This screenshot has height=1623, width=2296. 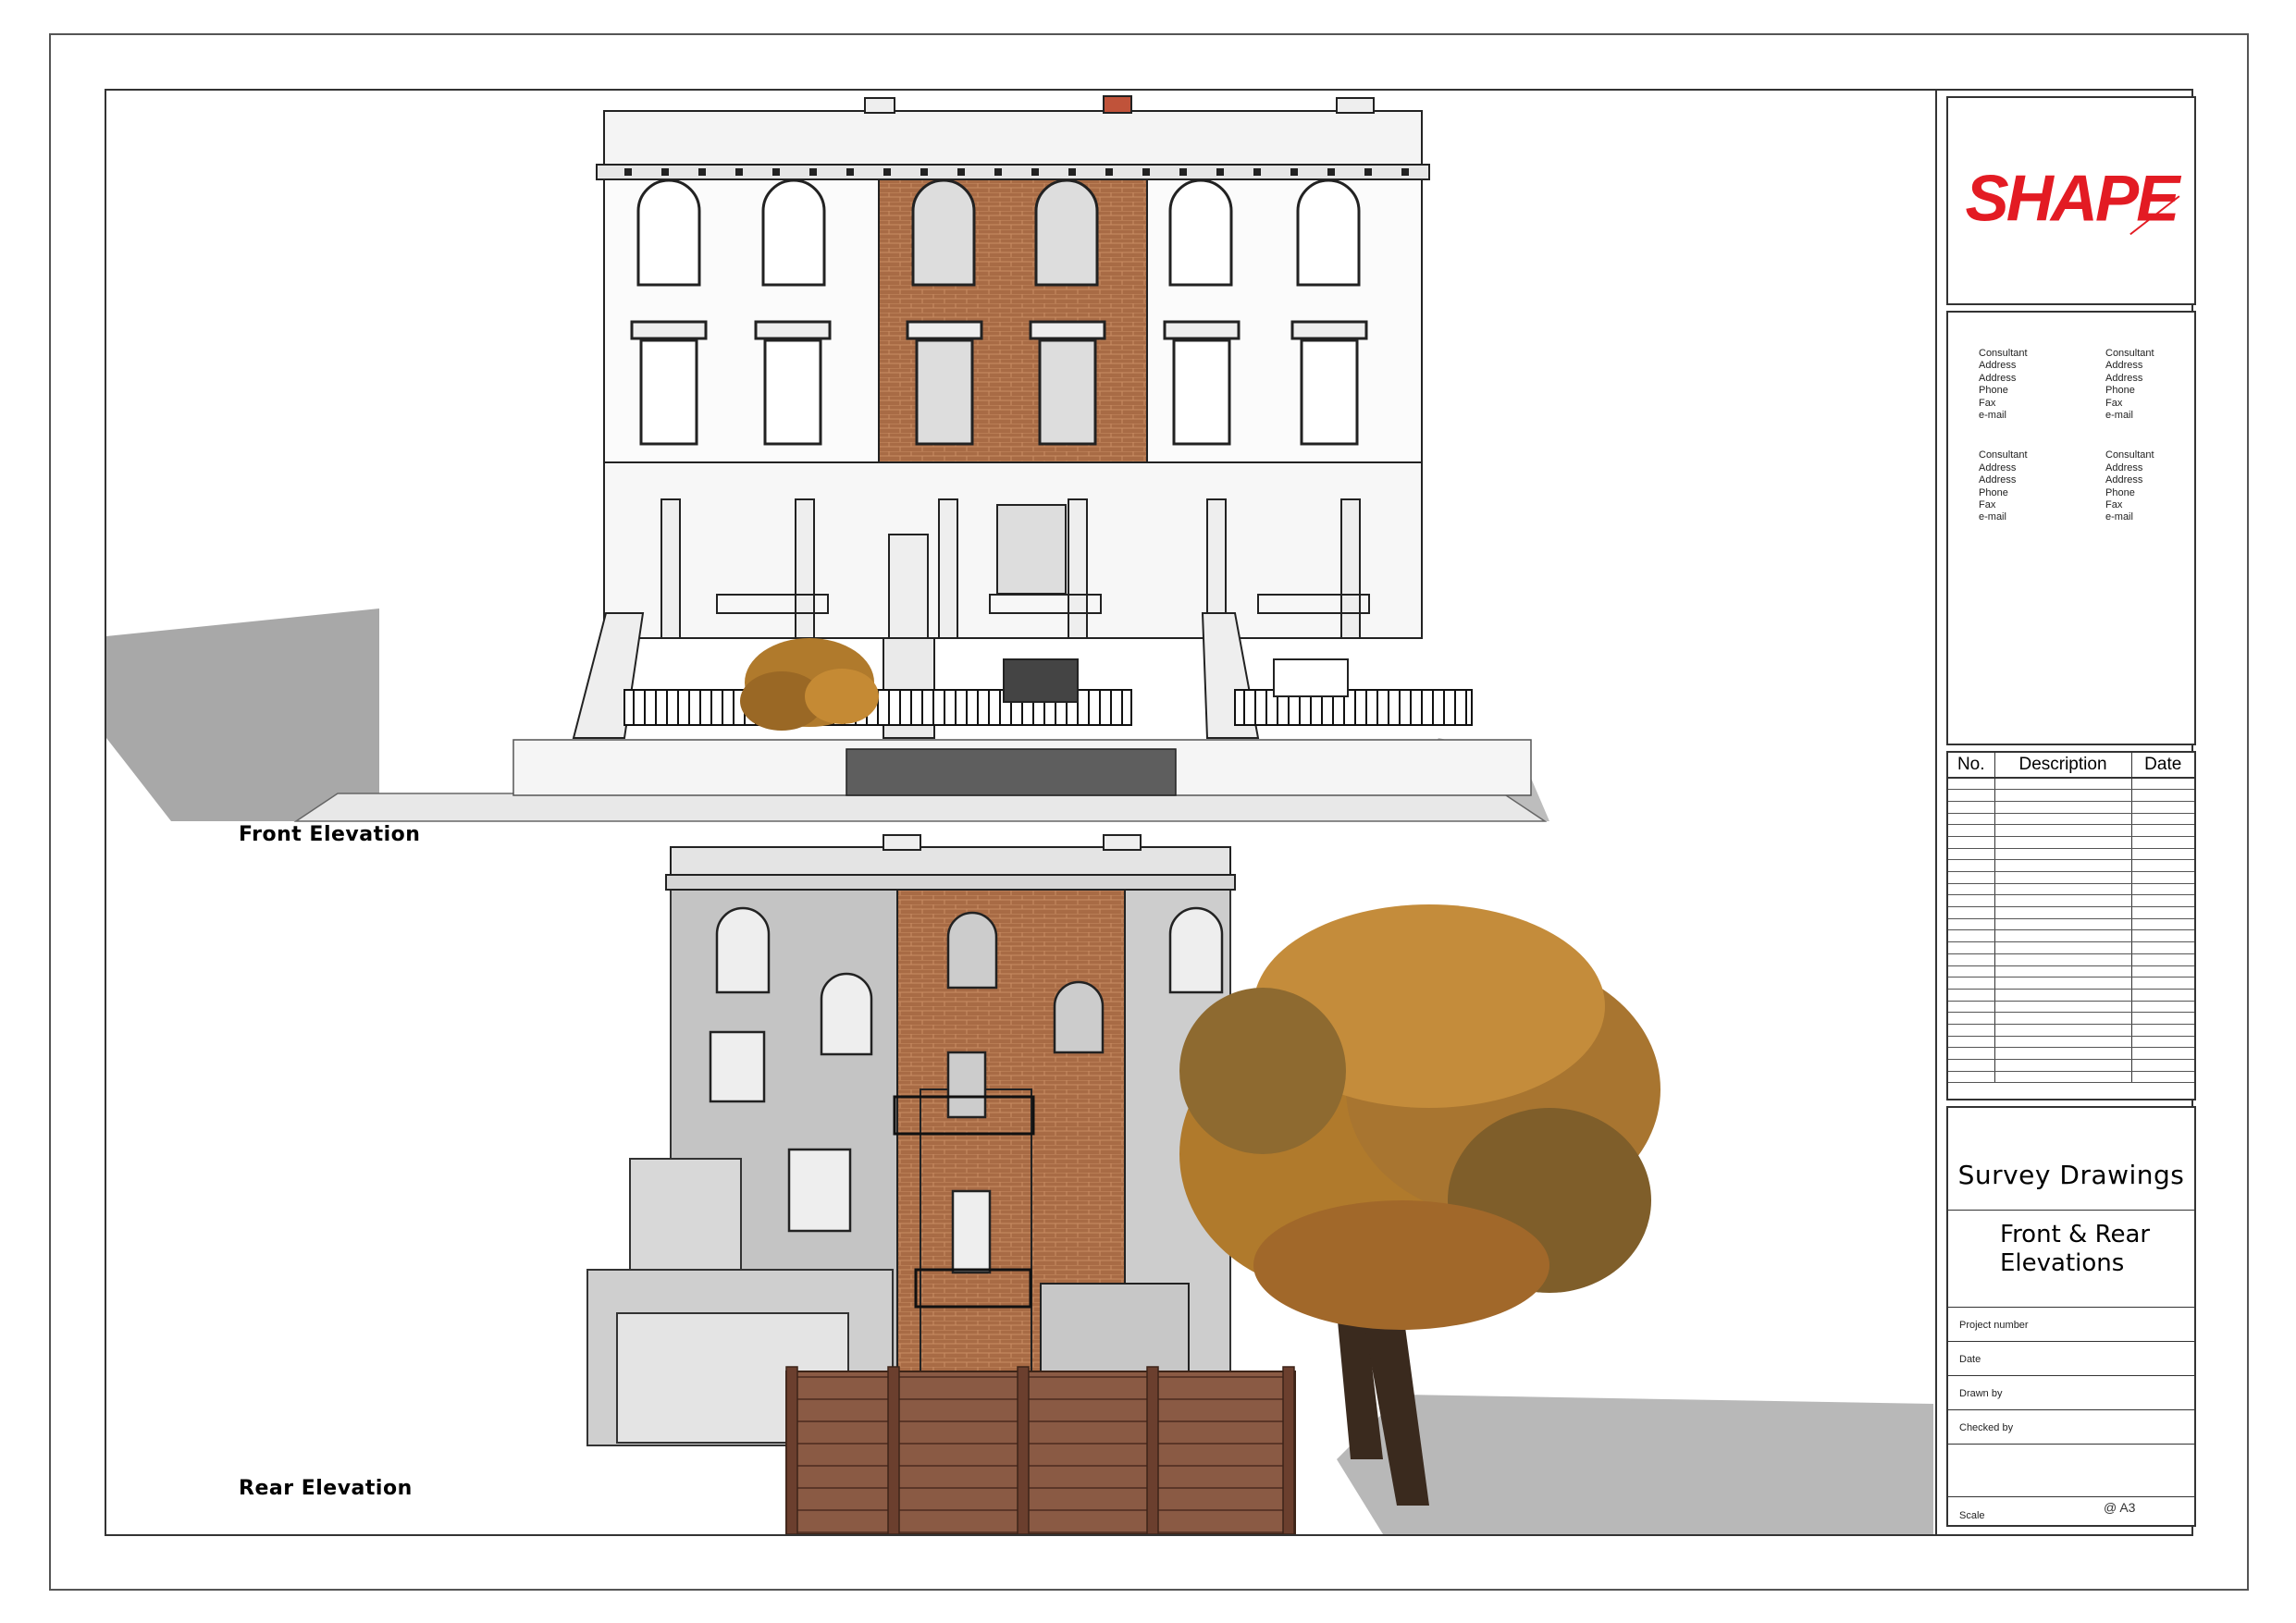 What do you see at coordinates (2129, 486) in the screenshot?
I see `consultant-block-4: Consultant Address Address Phone Fax e-mail` at bounding box center [2129, 486].